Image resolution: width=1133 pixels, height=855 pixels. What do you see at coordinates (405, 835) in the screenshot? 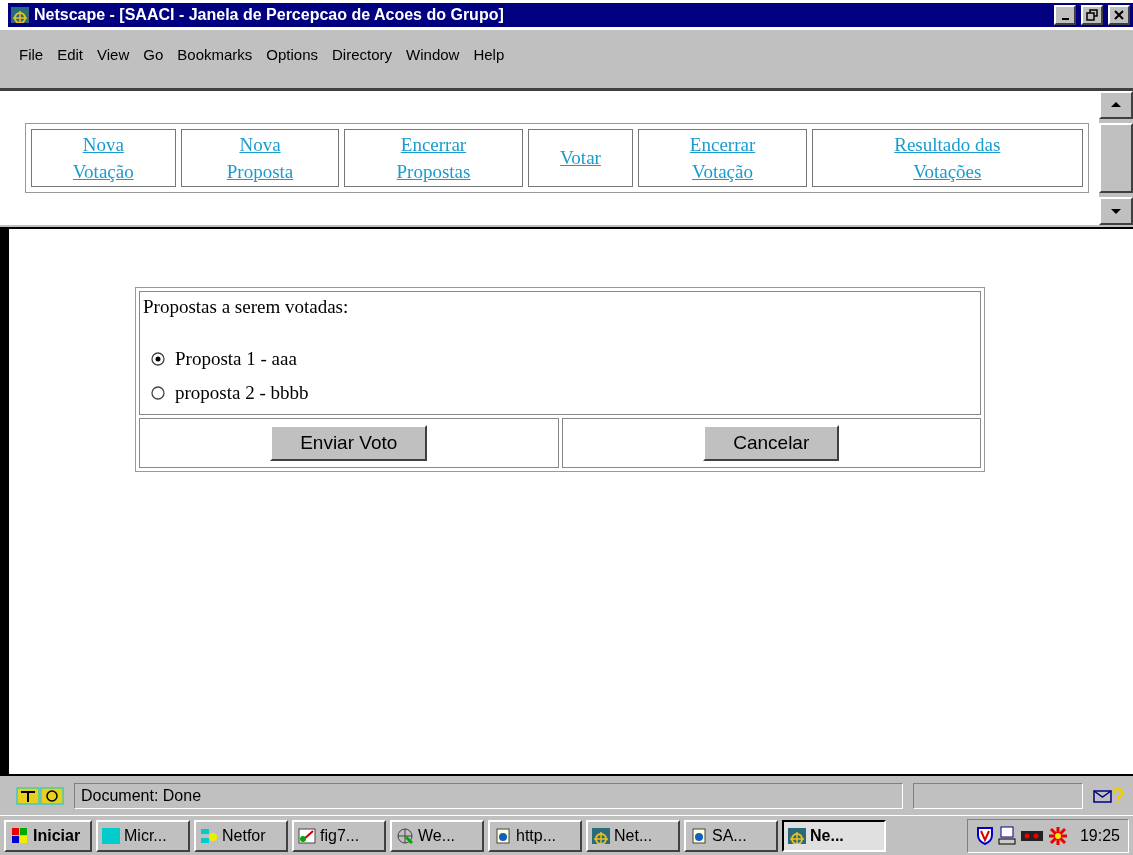
I see `web-icon` at bounding box center [405, 835].